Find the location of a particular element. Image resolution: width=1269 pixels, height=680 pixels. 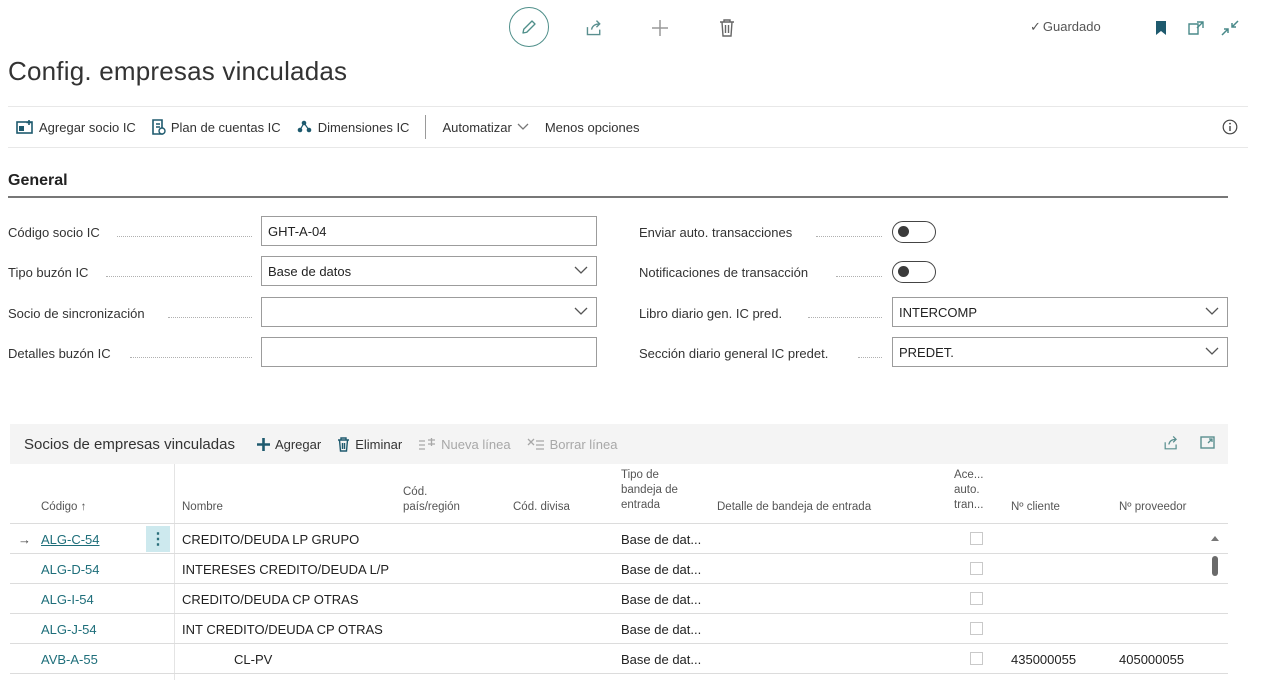

dimensions-icon is located at coordinates (304, 126).